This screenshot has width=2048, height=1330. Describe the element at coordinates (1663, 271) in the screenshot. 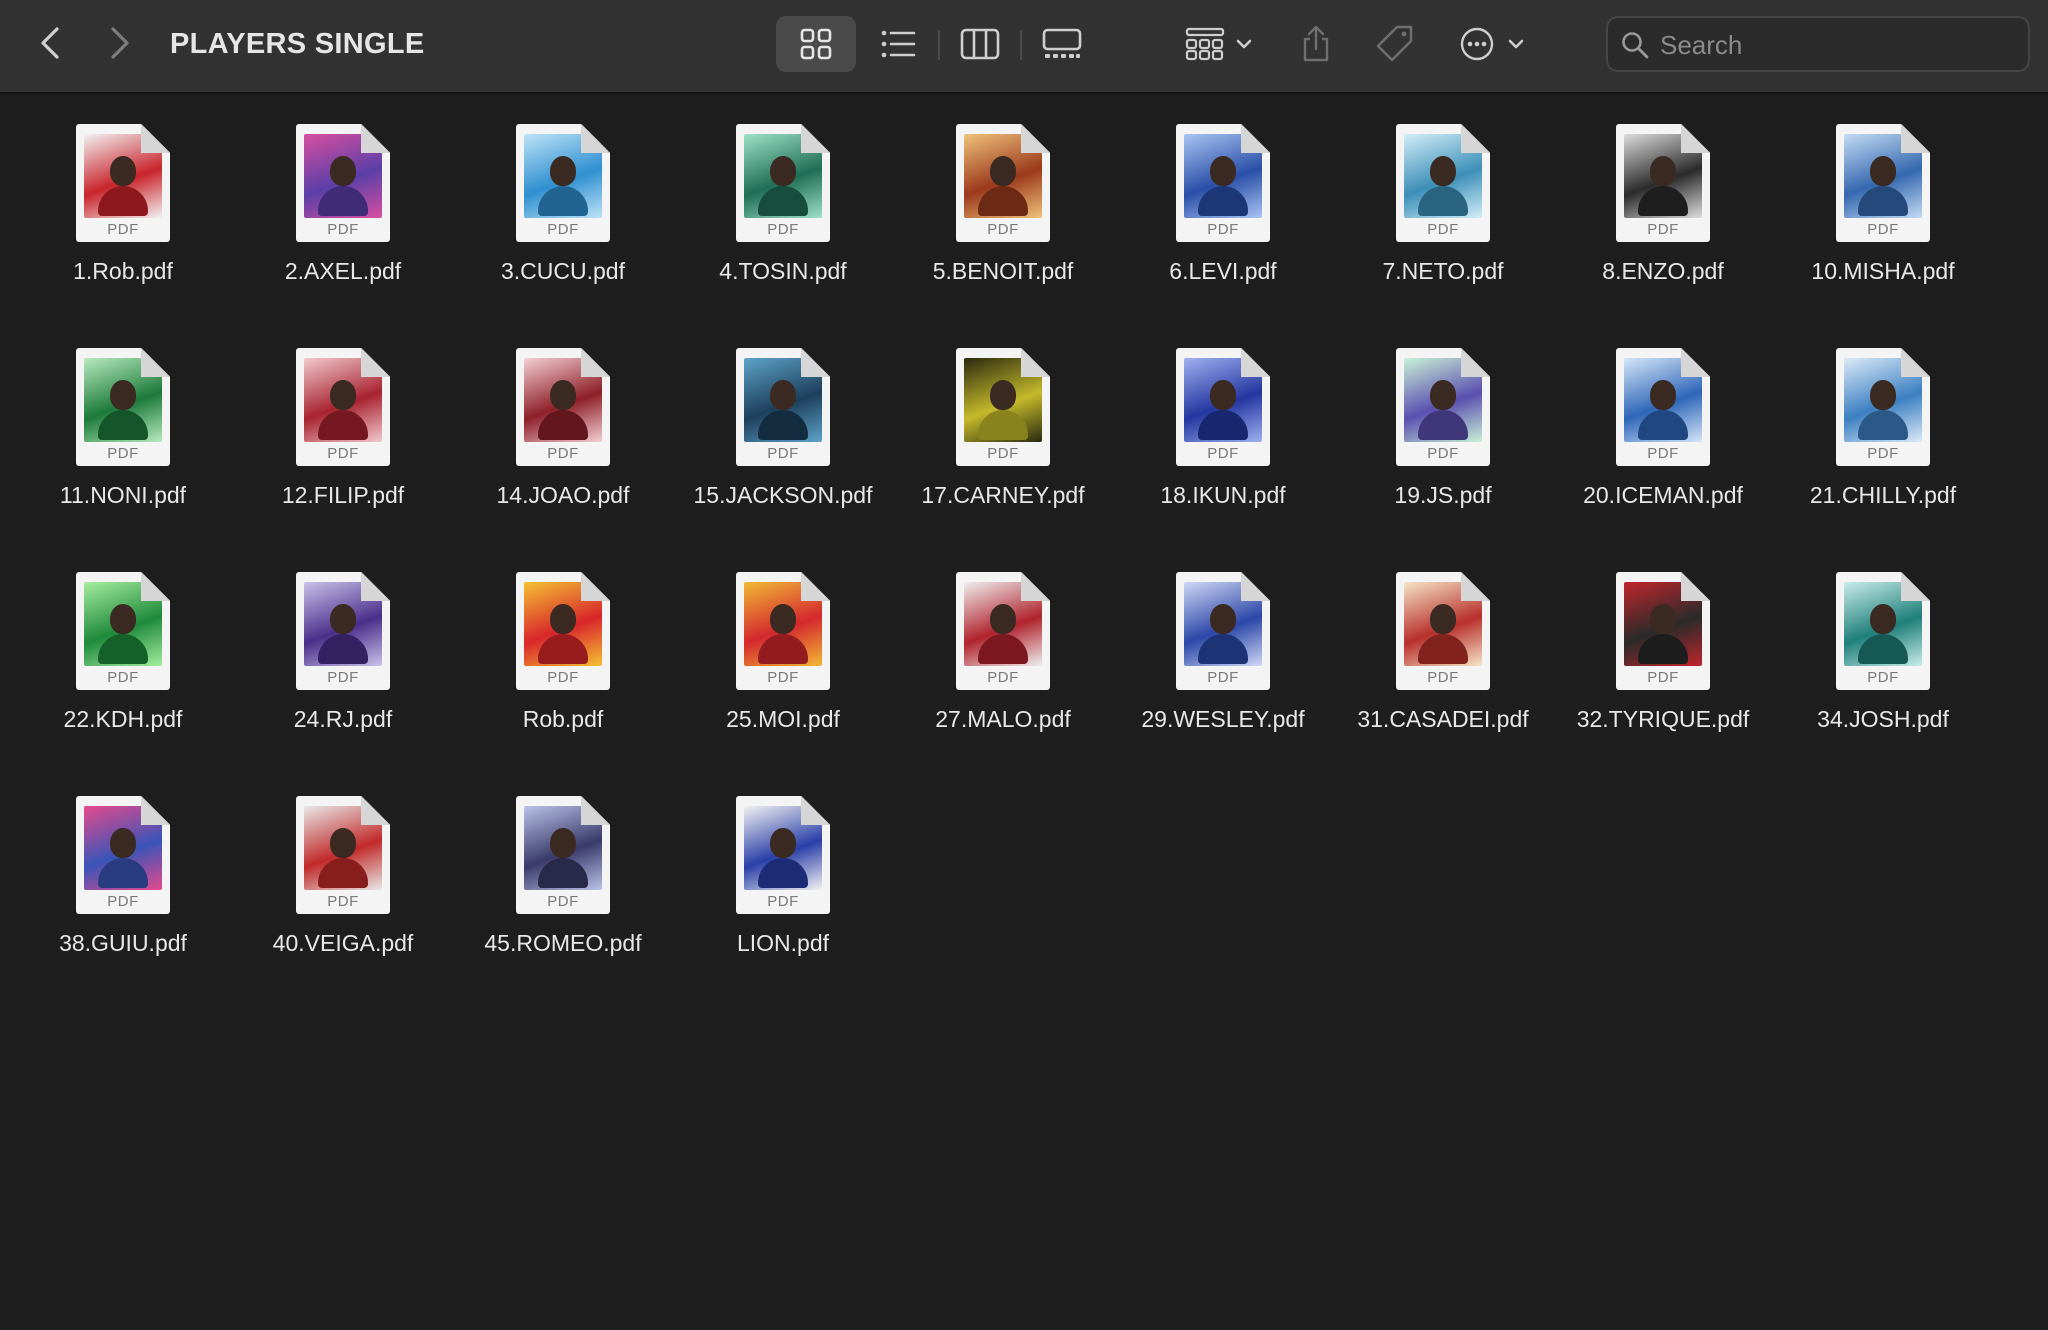

I see `file-name: 8.ENZO.pdf` at that location.